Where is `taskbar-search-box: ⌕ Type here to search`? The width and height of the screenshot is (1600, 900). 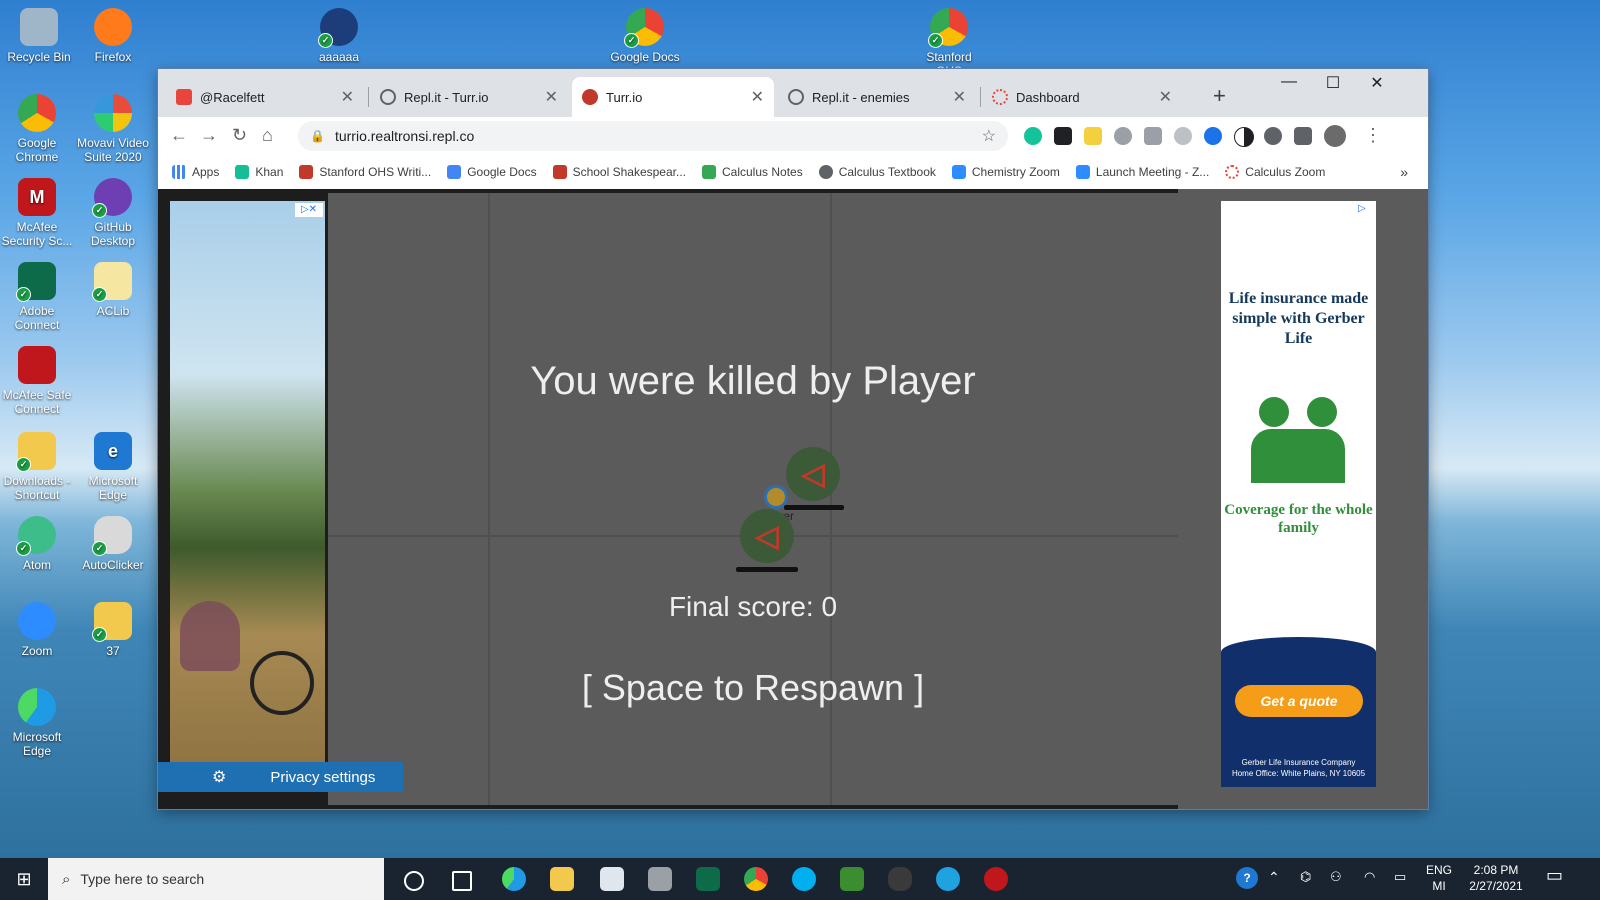 taskbar-search-box: ⌕ Type here to search is located at coordinates (216, 879).